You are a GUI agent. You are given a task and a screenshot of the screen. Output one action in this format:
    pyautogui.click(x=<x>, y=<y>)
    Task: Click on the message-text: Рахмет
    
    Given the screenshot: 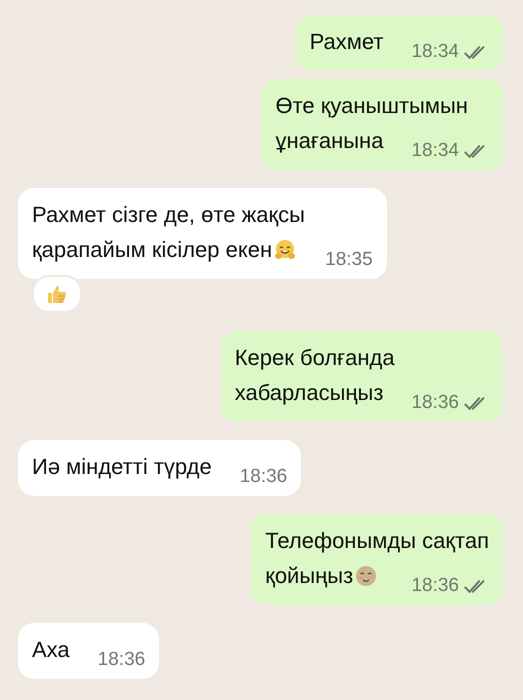 What is the action you would take?
    pyautogui.click(x=347, y=42)
    